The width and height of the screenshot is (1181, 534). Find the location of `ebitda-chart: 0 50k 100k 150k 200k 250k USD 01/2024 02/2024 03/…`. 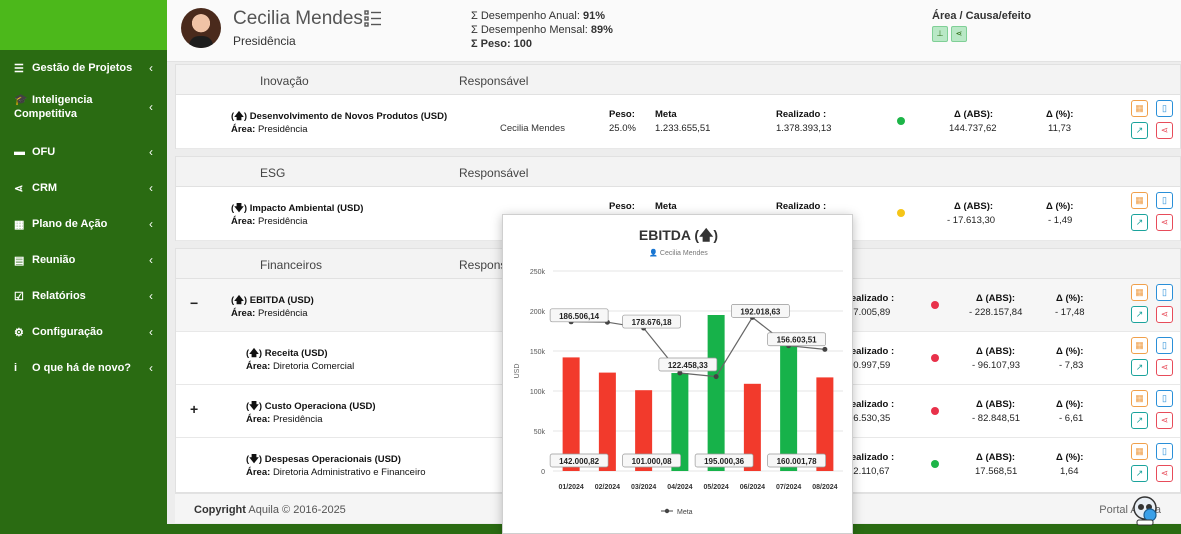

ebitda-chart: 0 50k 100k 150k 200k 250k USD 01/2024 02/2024 03/… is located at coordinates (678, 392).